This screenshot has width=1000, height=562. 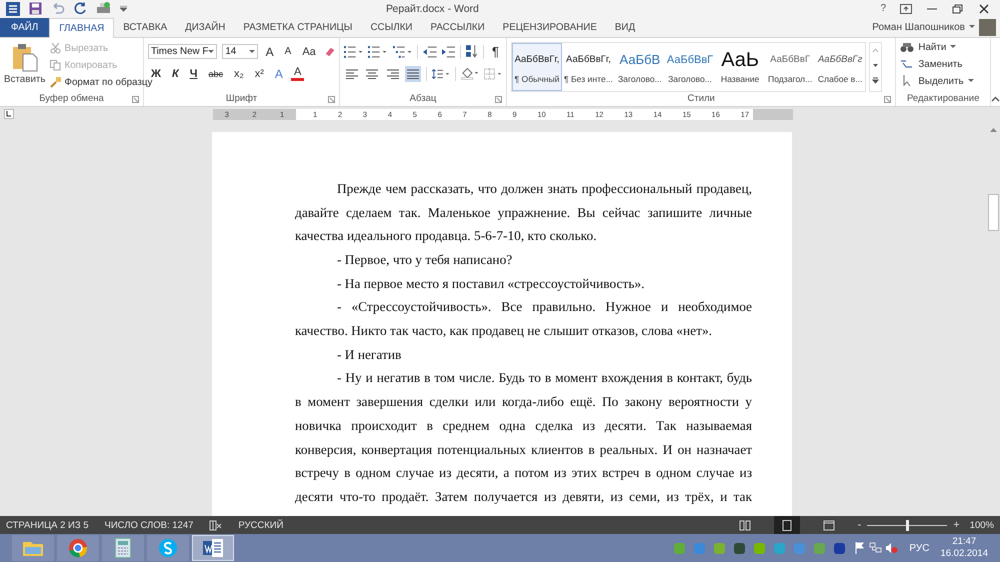 I want to click on page-icon, so click(x=786, y=525).